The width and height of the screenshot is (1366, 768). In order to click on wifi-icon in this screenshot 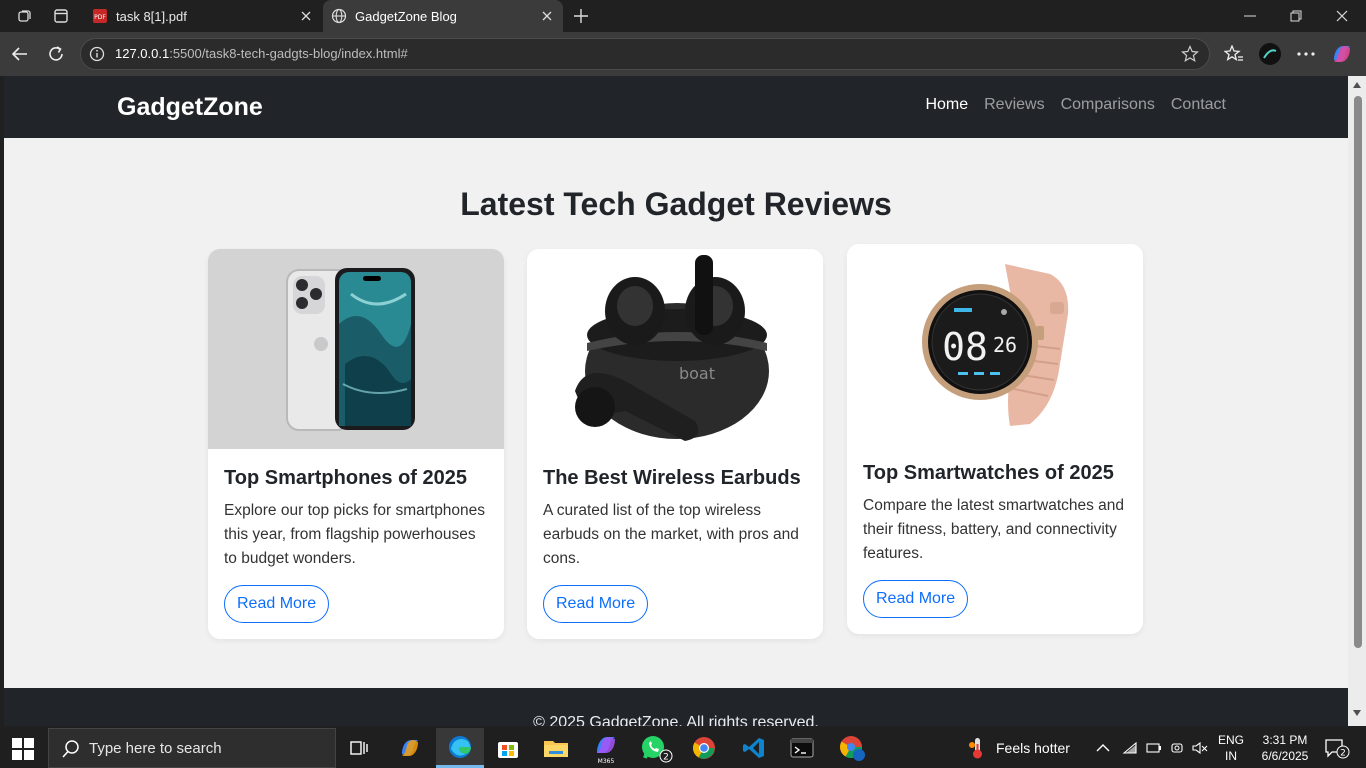, I will do `click(1130, 748)`.